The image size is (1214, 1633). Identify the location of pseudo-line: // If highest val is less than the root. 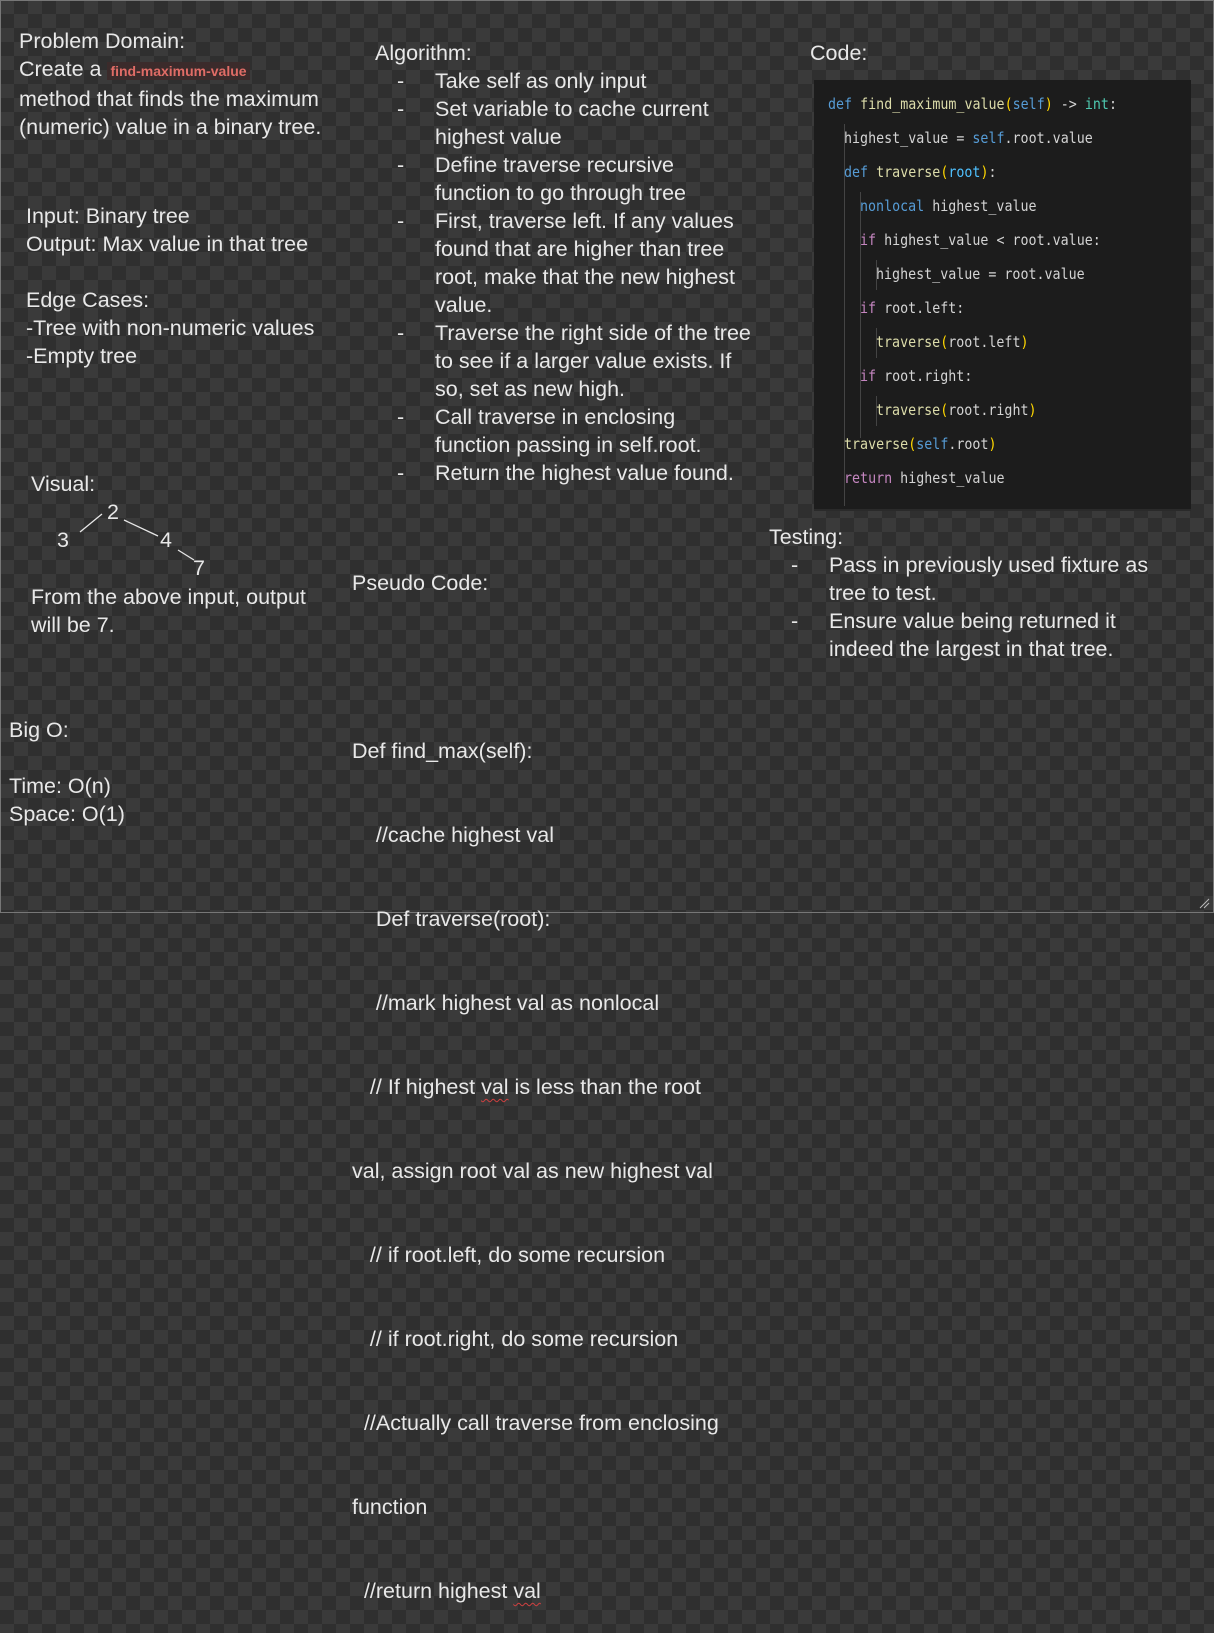
(535, 1087).